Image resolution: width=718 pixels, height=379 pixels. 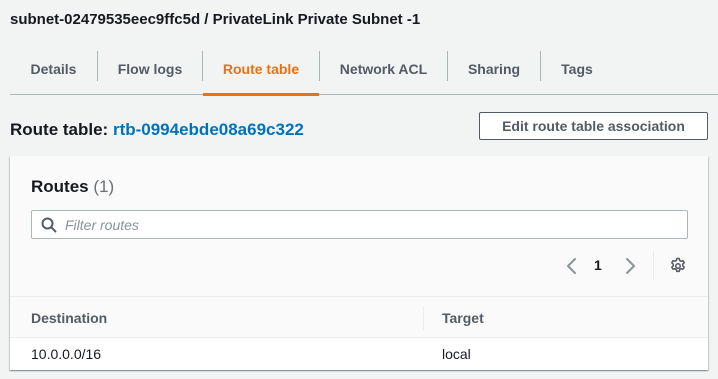 What do you see at coordinates (150, 69) in the screenshot?
I see `tab-flow-logs: Flow logs` at bounding box center [150, 69].